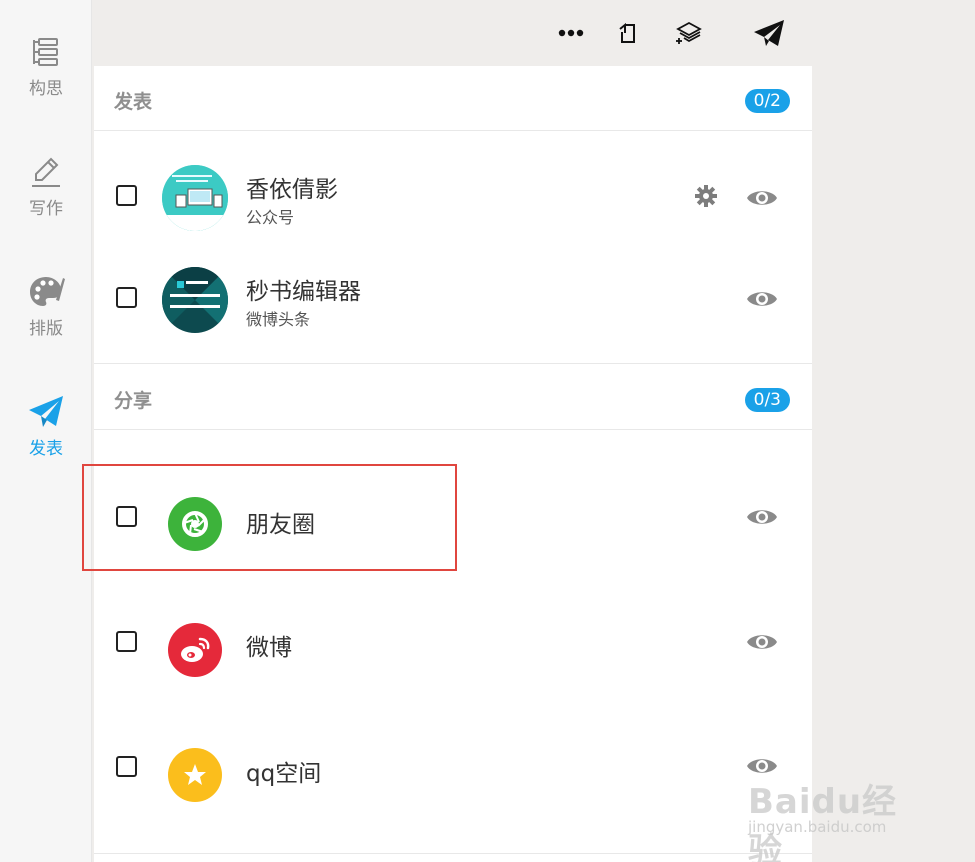 The width and height of the screenshot is (975, 862). I want to click on layers-button, so click(689, 33).